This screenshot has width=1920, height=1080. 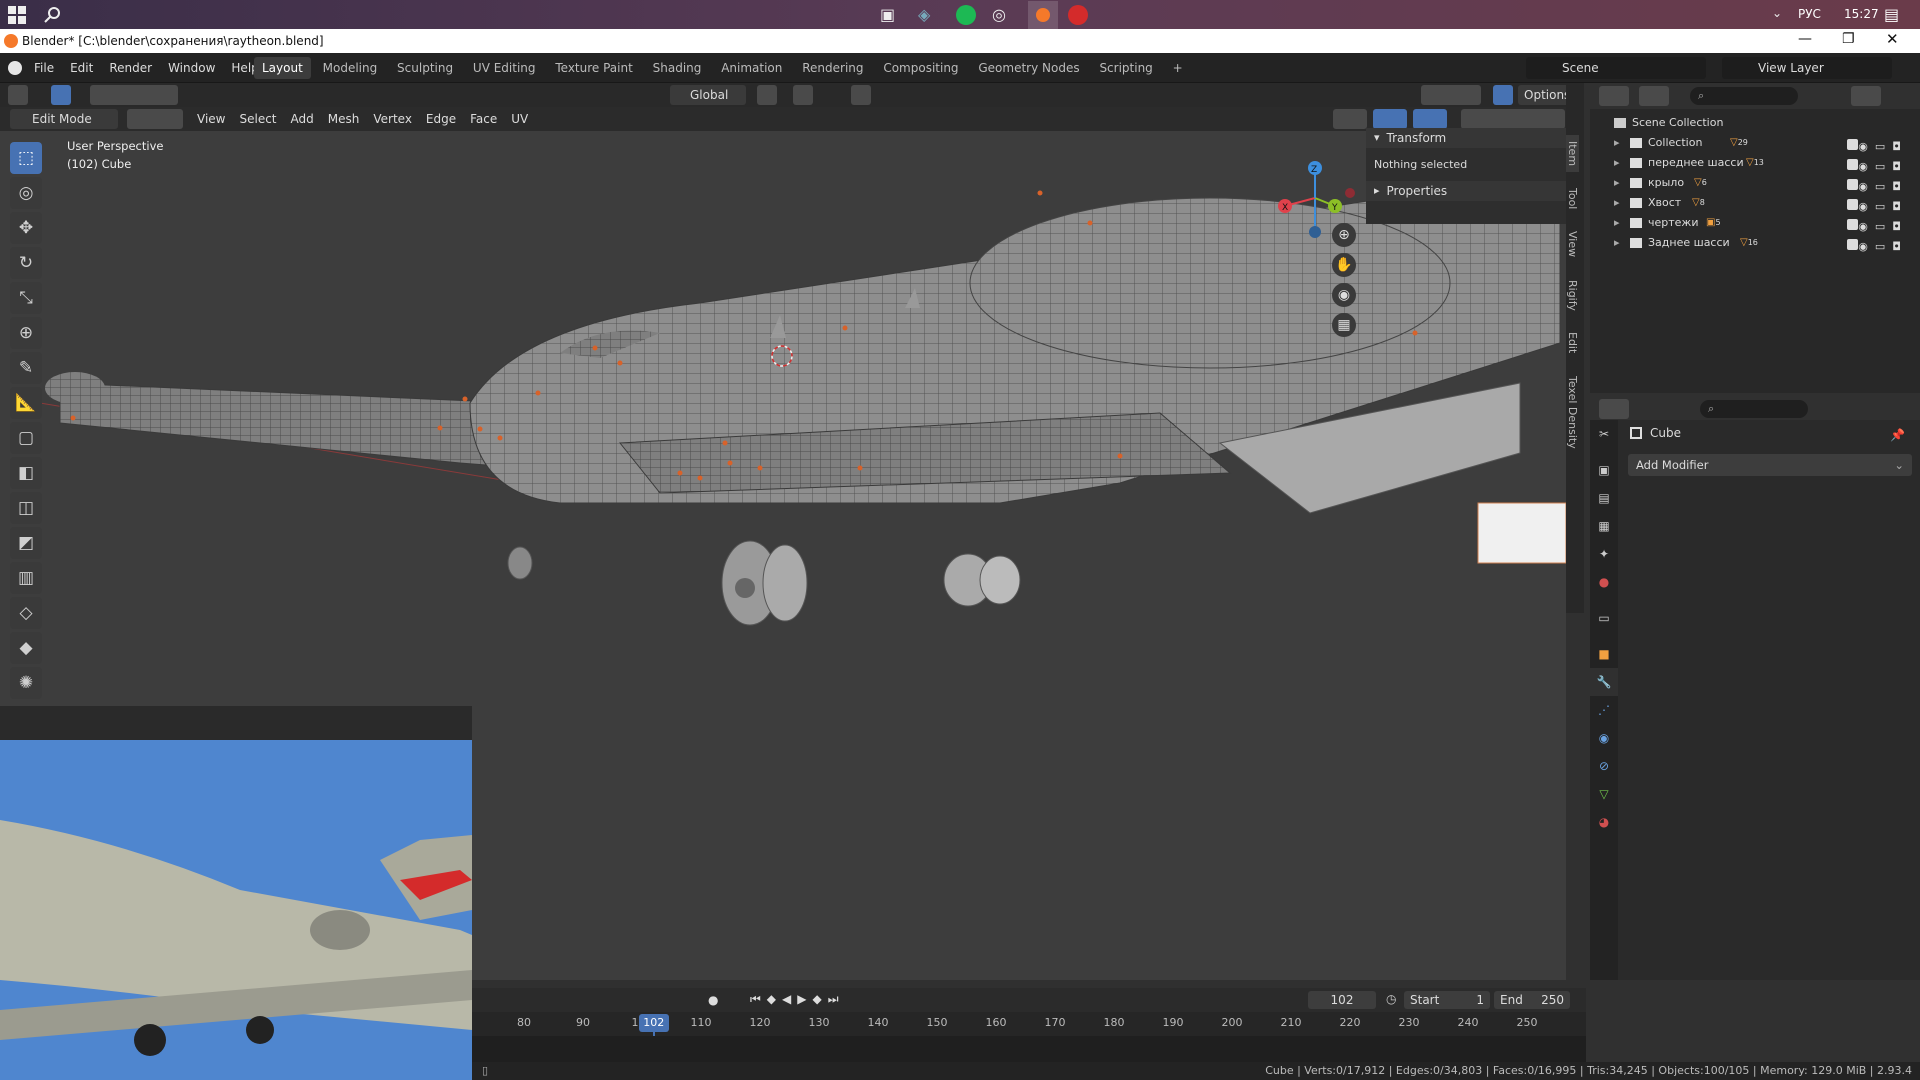 What do you see at coordinates (1604, 526) in the screenshot?
I see `view-layer-tab-icon: ▦` at bounding box center [1604, 526].